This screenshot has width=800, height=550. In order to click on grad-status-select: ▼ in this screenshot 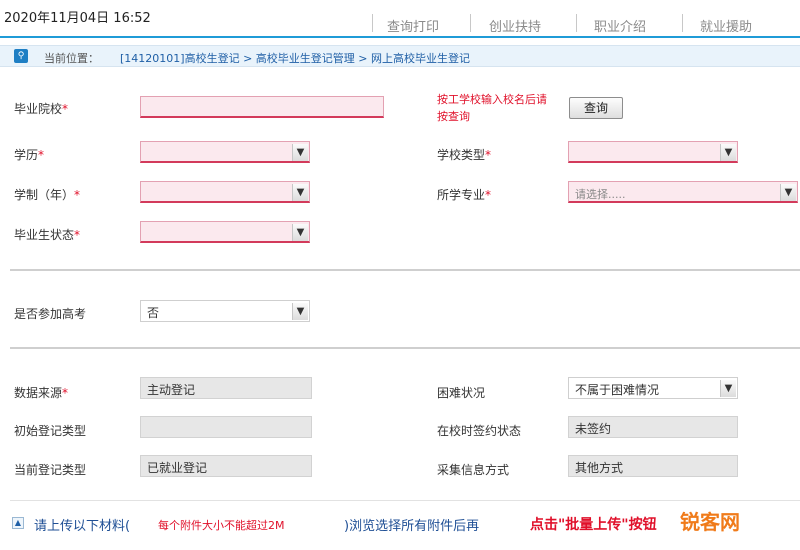, I will do `click(225, 232)`.